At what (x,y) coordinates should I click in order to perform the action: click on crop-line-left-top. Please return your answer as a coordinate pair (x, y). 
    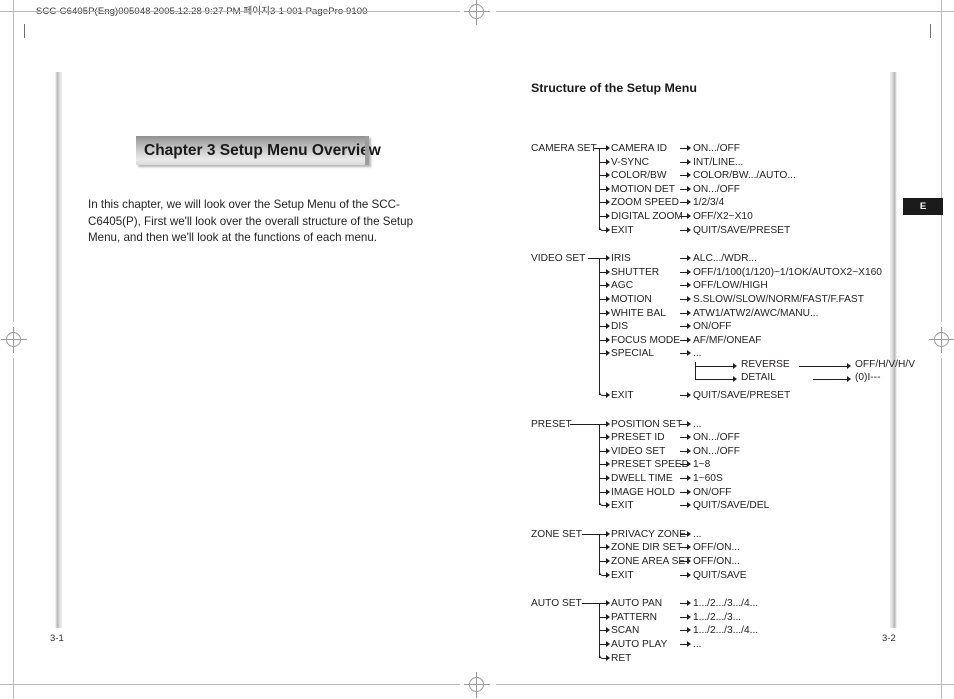
    Looking at the image, I should click on (13, 161).